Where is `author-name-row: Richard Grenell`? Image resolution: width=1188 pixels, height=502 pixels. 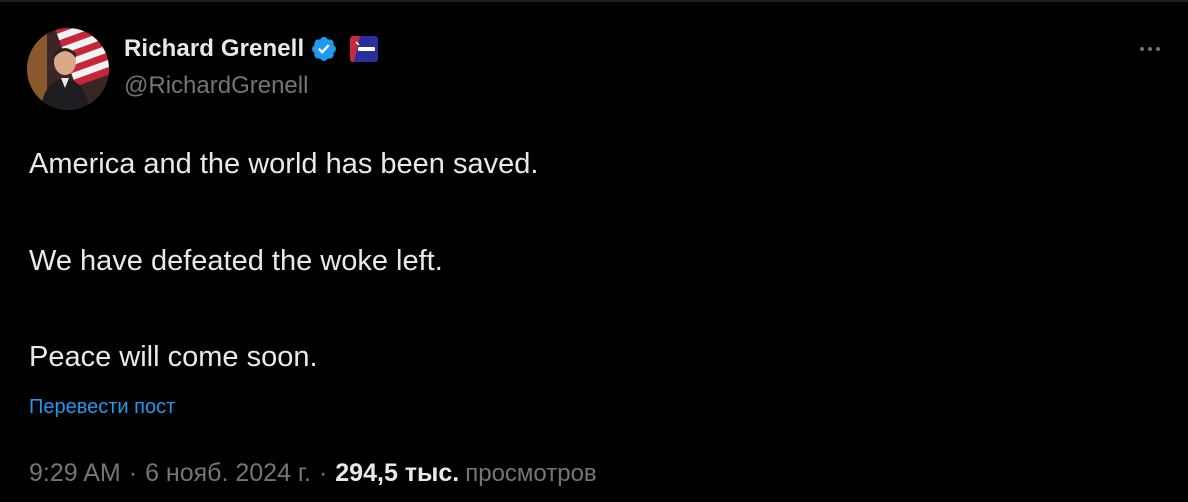
author-name-row: Richard Grenell is located at coordinates (251, 49).